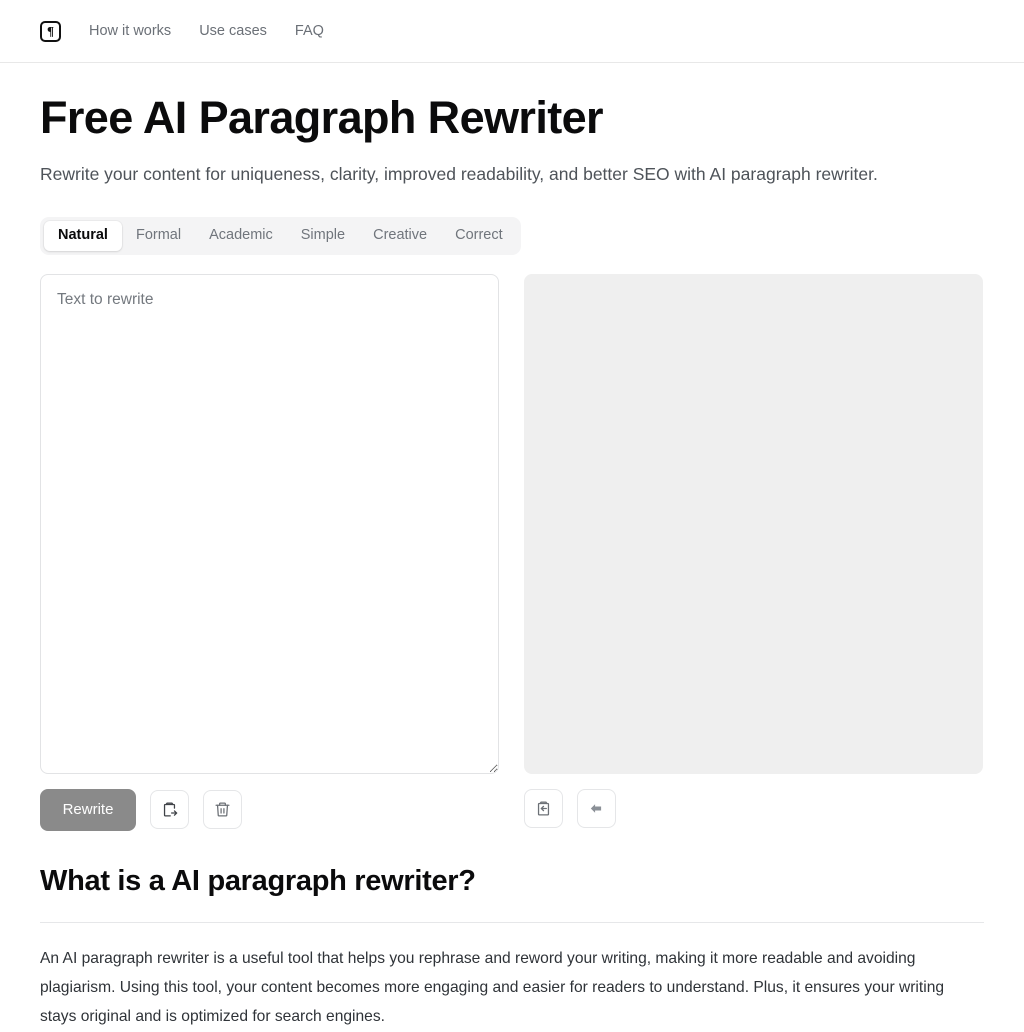 The width and height of the screenshot is (1024, 1032). What do you see at coordinates (222, 810) in the screenshot?
I see `trash-icon` at bounding box center [222, 810].